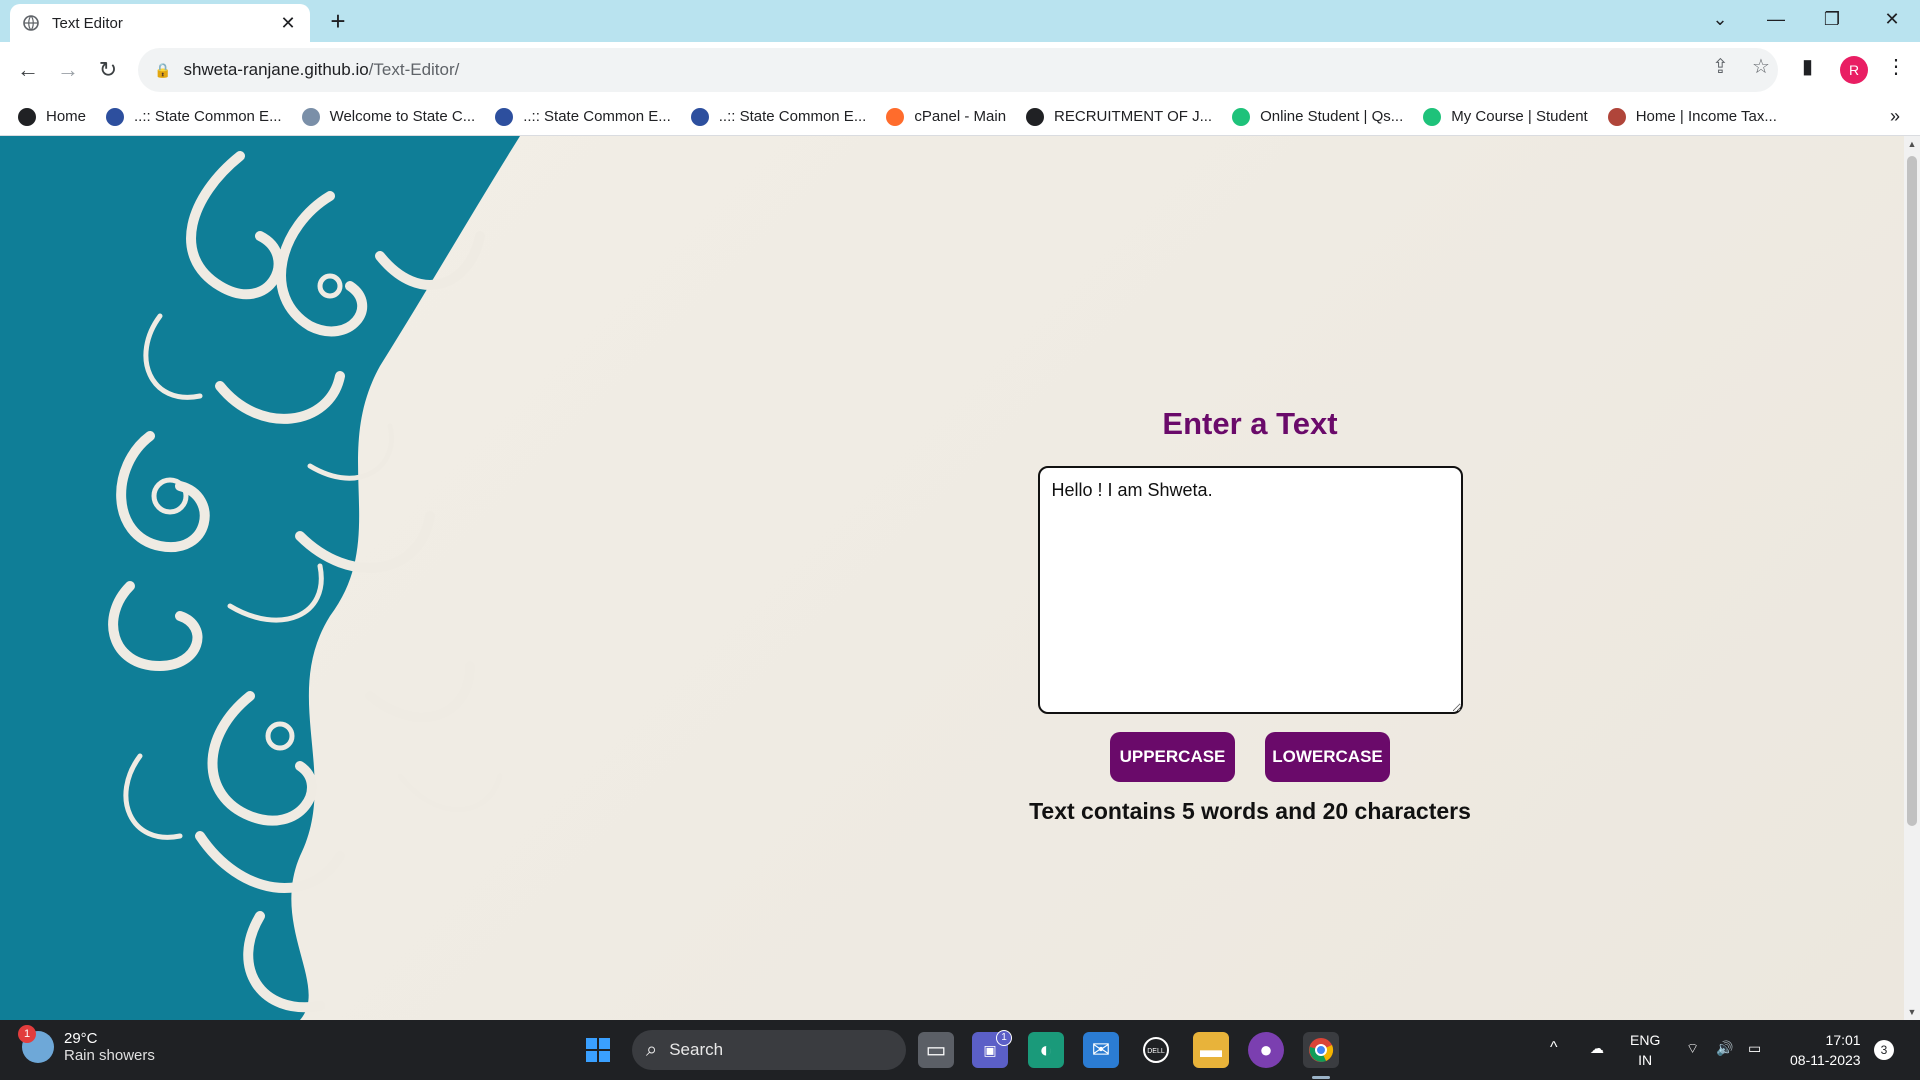 This screenshot has width=1920, height=1080. I want to click on onedrive-icon: ☁, so click(1597, 1048).